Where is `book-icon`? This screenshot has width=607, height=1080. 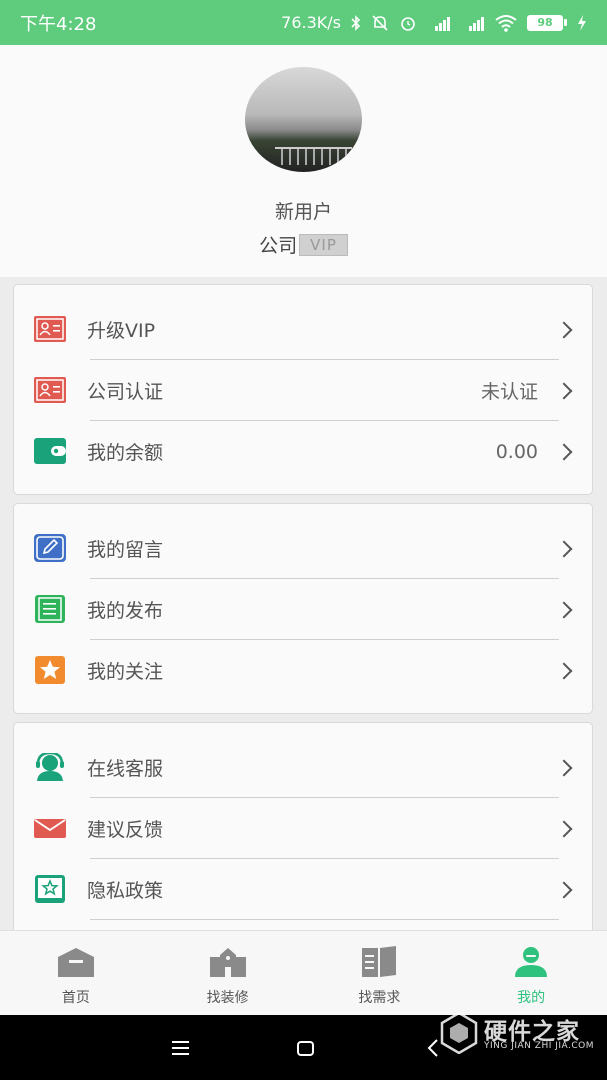 book-icon is located at coordinates (379, 961).